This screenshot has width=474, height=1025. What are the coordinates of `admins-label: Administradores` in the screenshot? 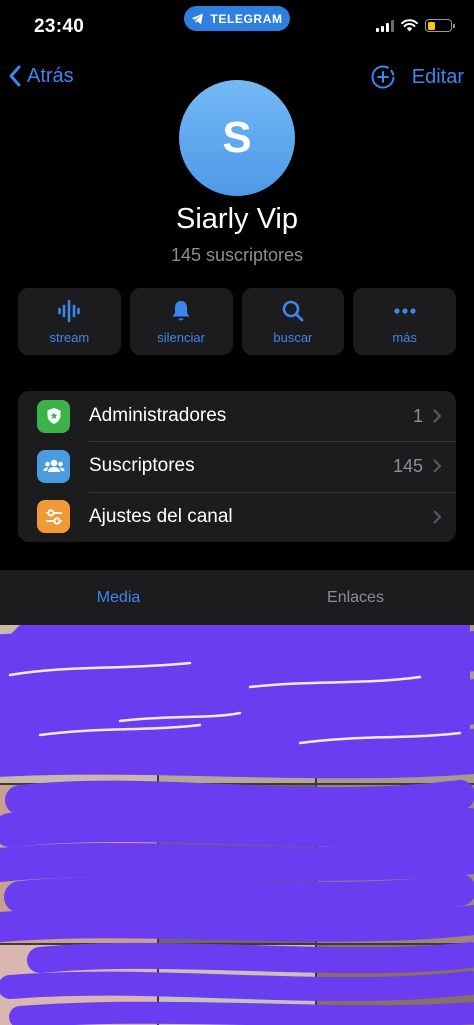 It's located at (158, 416).